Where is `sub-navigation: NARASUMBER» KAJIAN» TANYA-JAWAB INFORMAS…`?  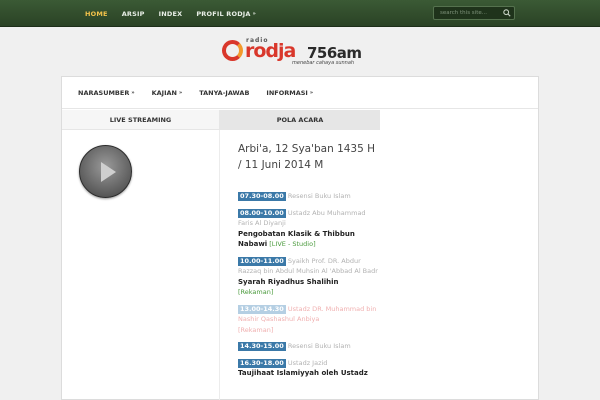 sub-navigation: NARASUMBER» KAJIAN» TANYA-JAWAB INFORMAS… is located at coordinates (300, 93).